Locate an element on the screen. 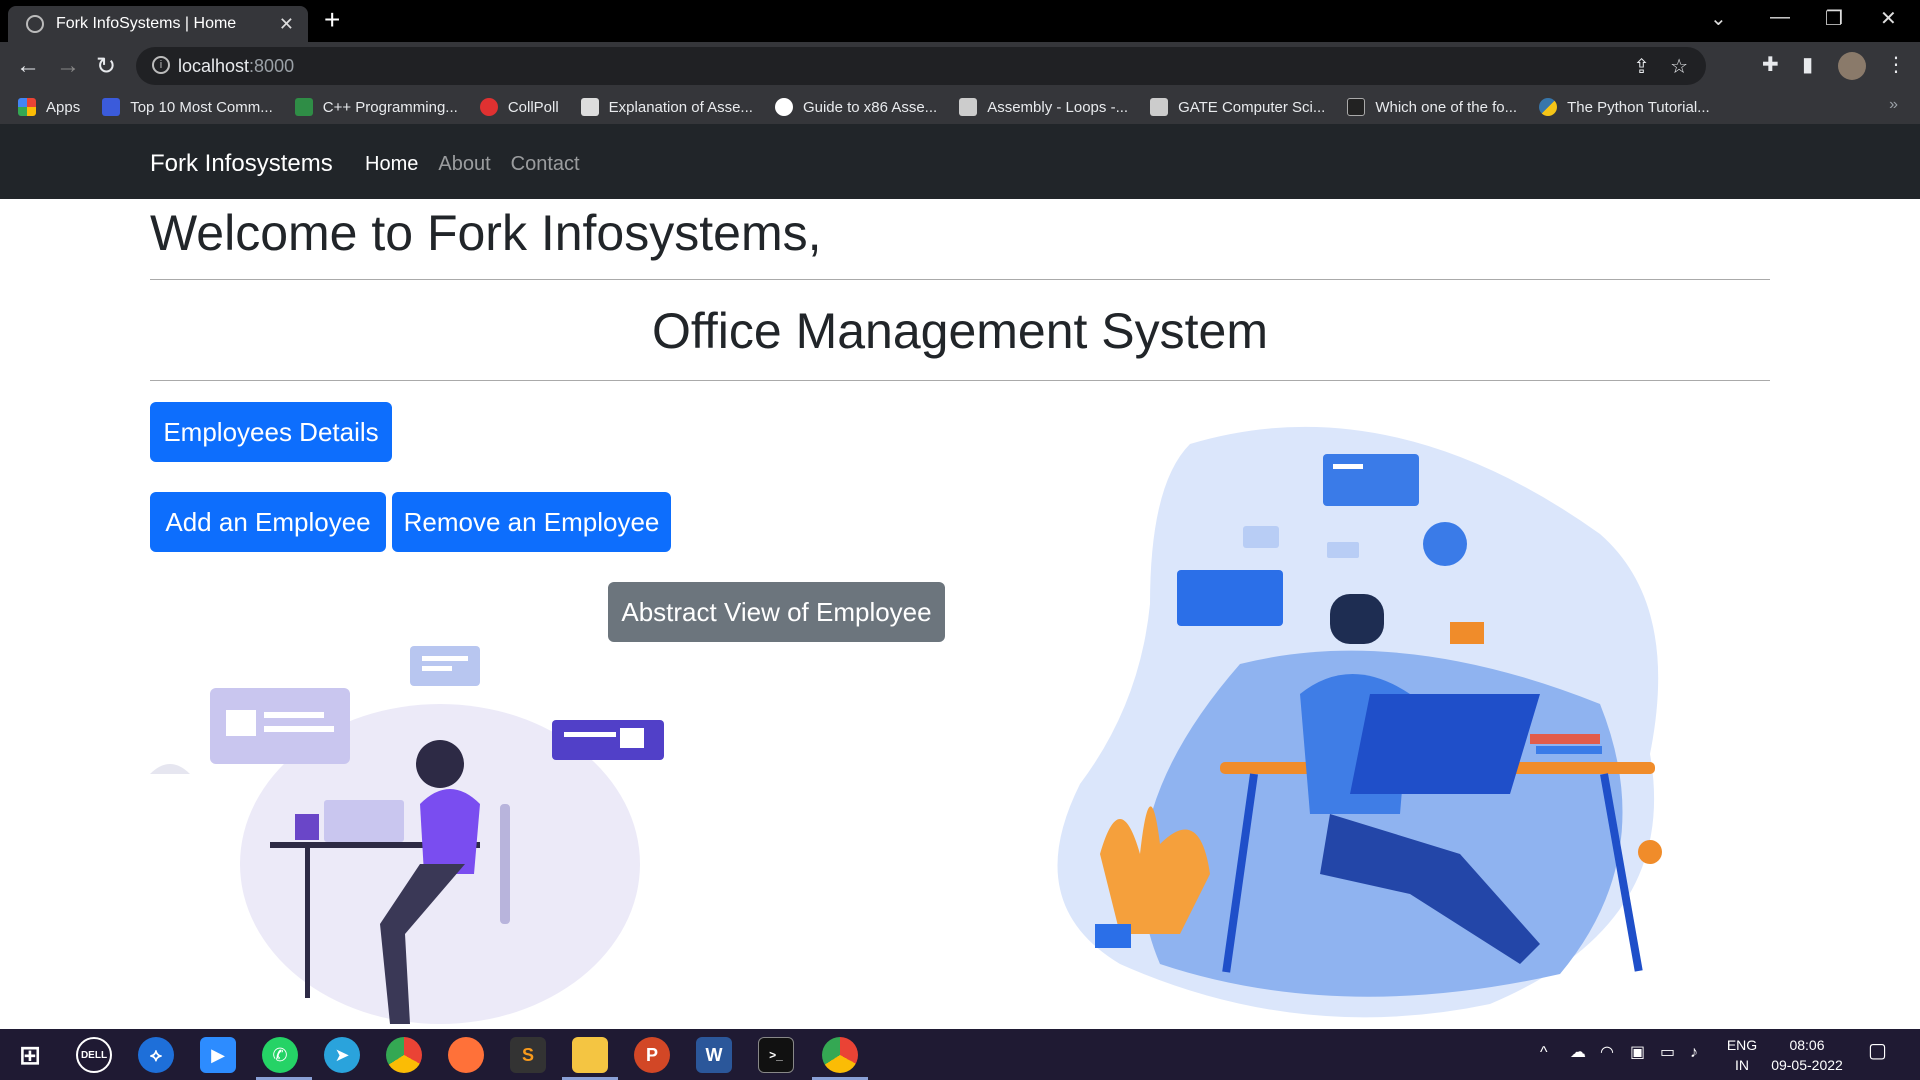 Image resolution: width=1920 pixels, height=1080 pixels. site-navbar: Fork Infosystems Home About Contact is located at coordinates (960, 161).